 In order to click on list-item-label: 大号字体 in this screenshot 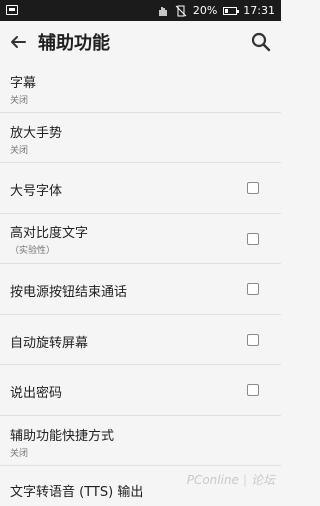, I will do `click(36, 191)`.